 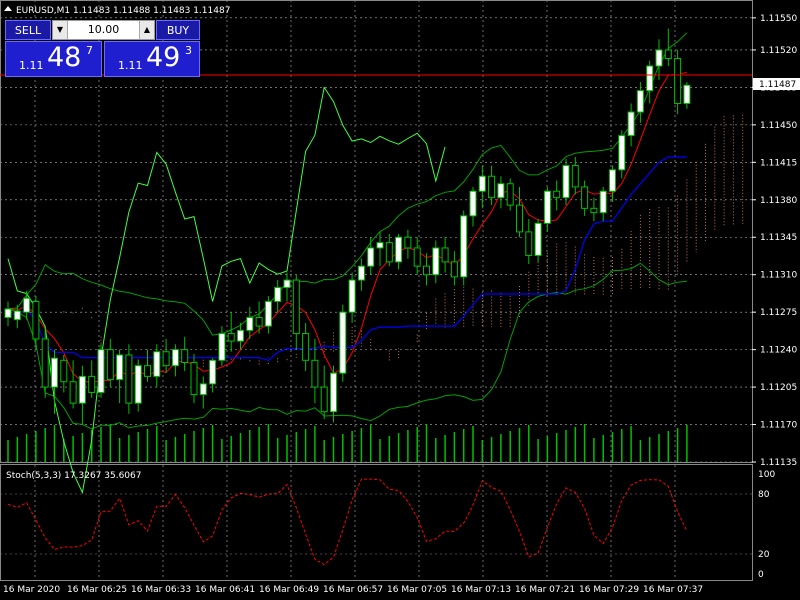 I want to click on current-price-label: 1.11487, so click(x=777, y=85).